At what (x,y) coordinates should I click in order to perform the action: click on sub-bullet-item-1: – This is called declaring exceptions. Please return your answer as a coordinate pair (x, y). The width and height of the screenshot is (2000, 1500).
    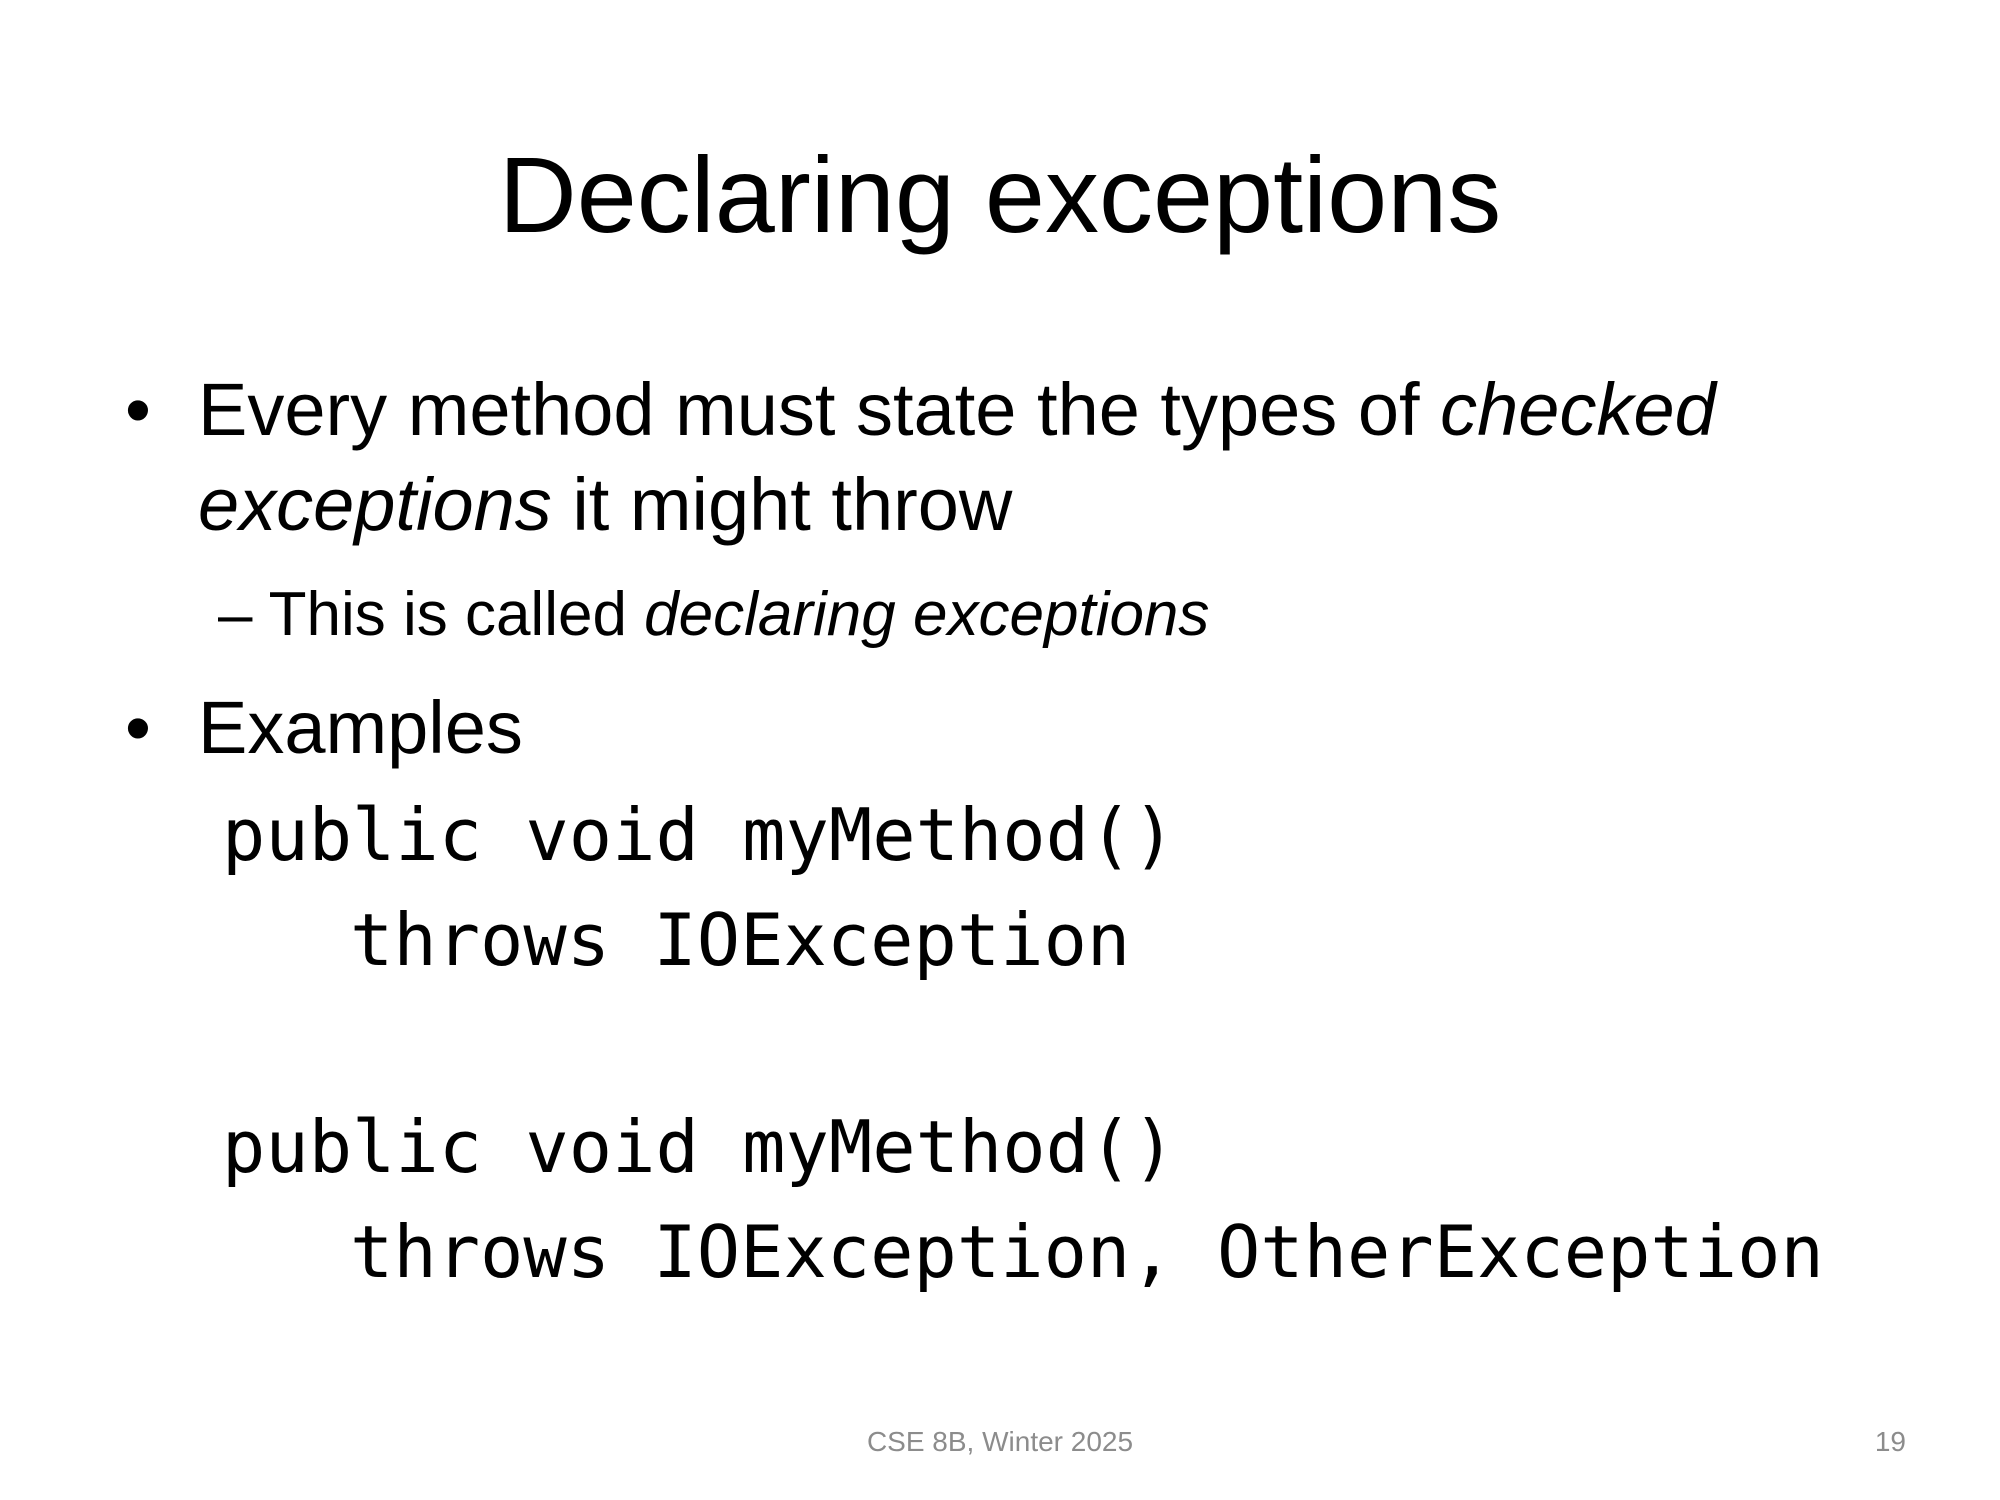
    Looking at the image, I should click on (713, 615).